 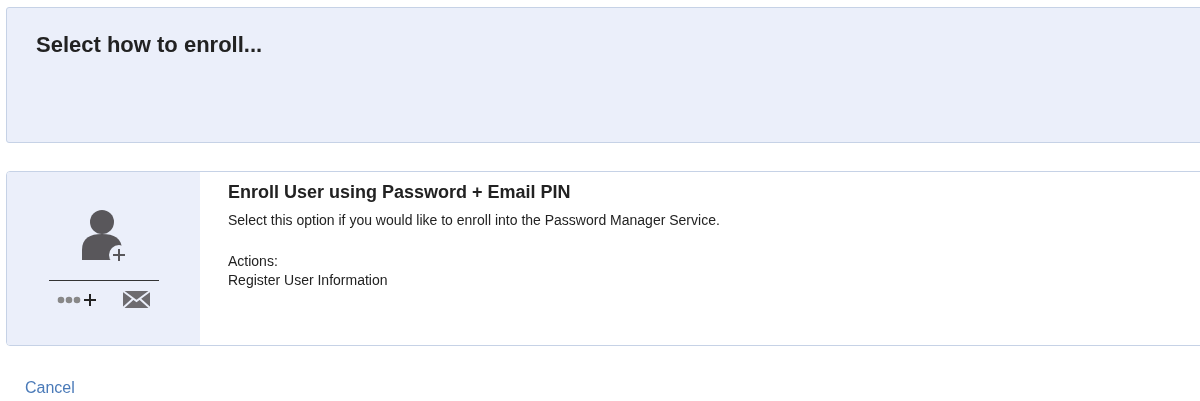 What do you see at coordinates (253, 261) in the screenshot?
I see `actions-label: Actions:` at bounding box center [253, 261].